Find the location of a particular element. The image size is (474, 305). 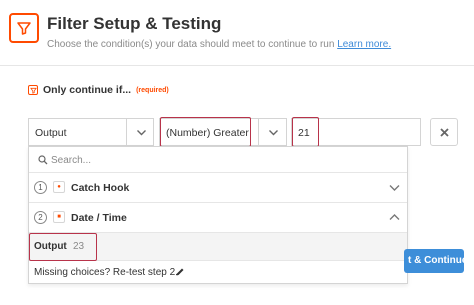

page-title: Filter Setup & Testing is located at coordinates (134, 23).